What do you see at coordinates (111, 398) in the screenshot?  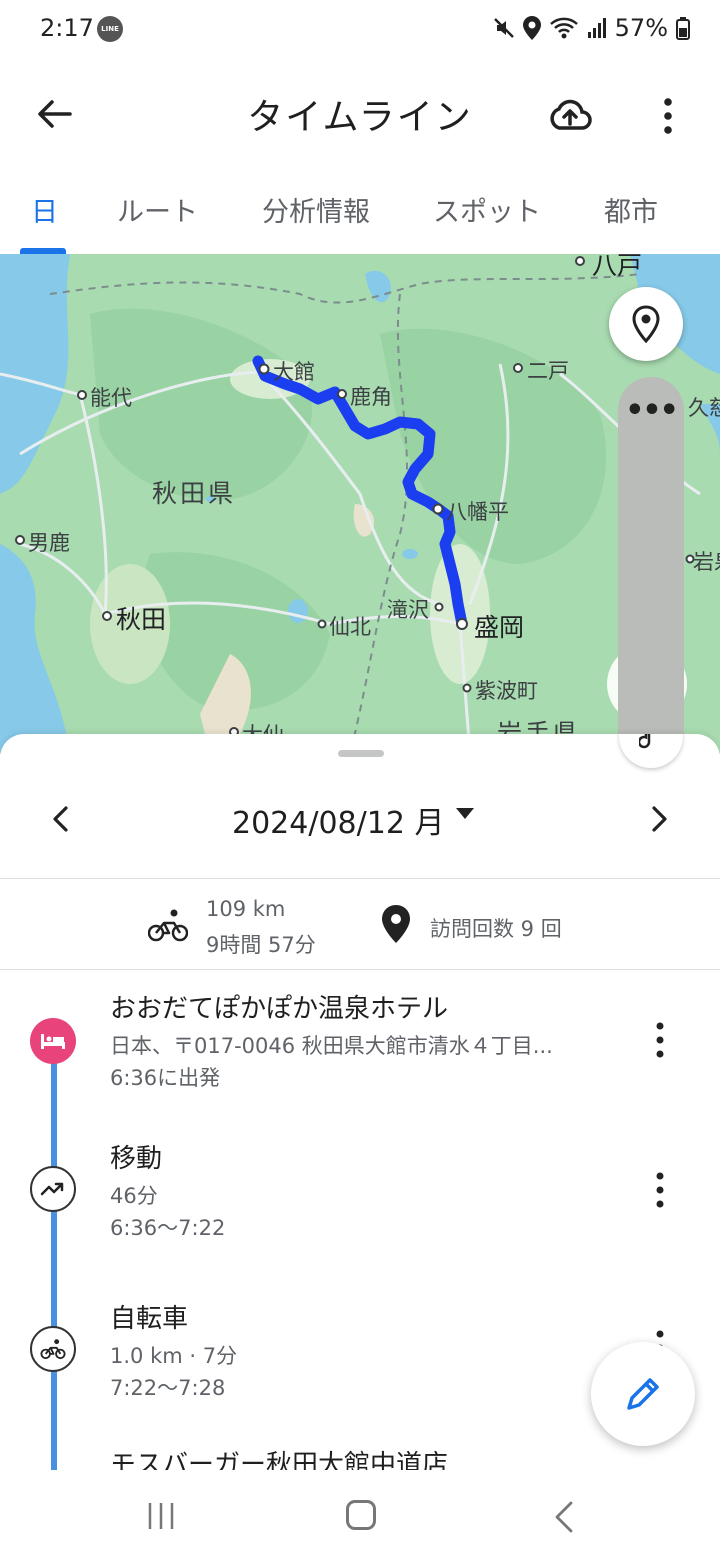 I see `map-label-noshiro: 能代` at bounding box center [111, 398].